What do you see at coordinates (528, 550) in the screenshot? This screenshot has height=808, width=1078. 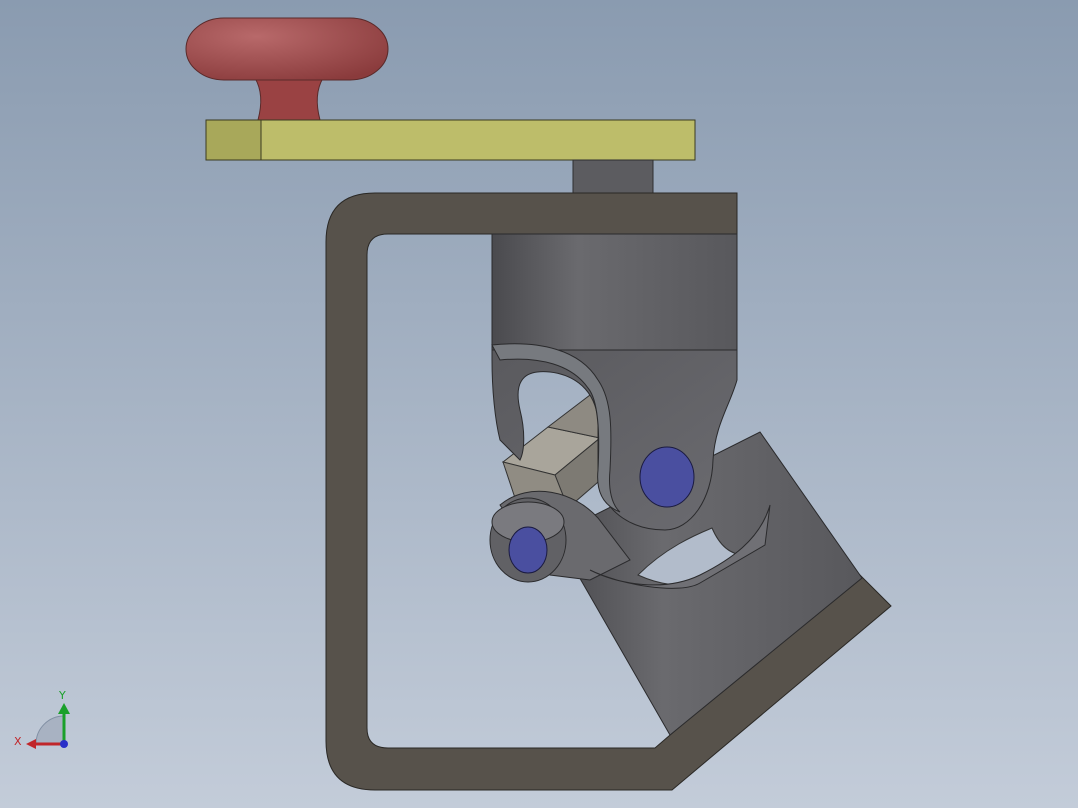 I see `lower-pivot-pin` at bounding box center [528, 550].